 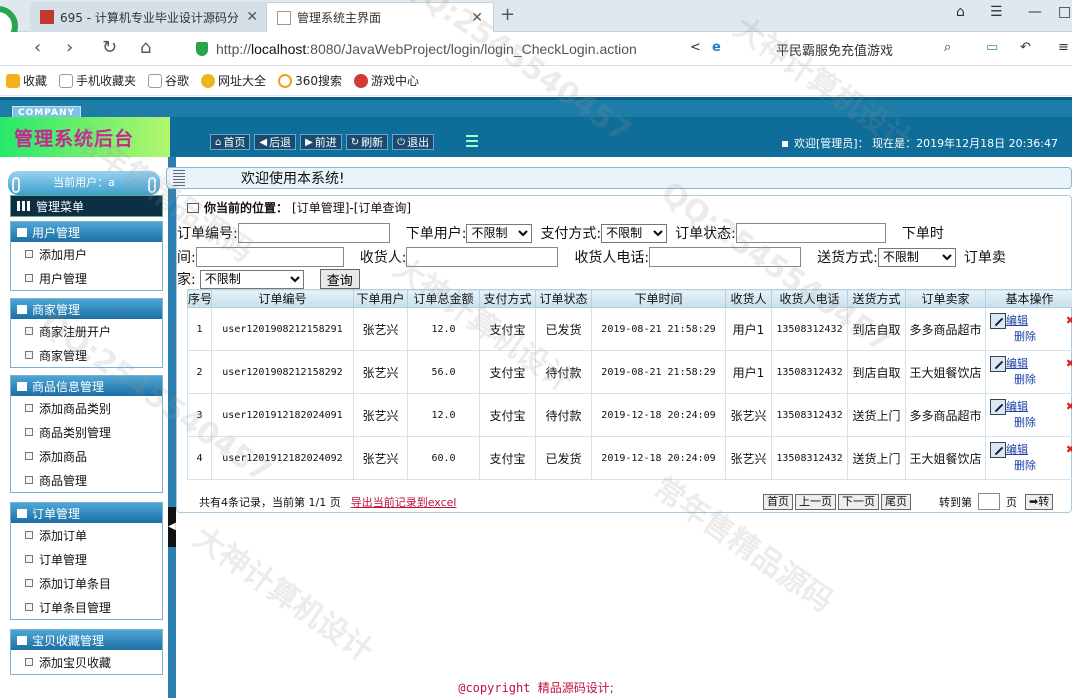 I want to click on menu-item-add-product: 添加商品, so click(x=86, y=456).